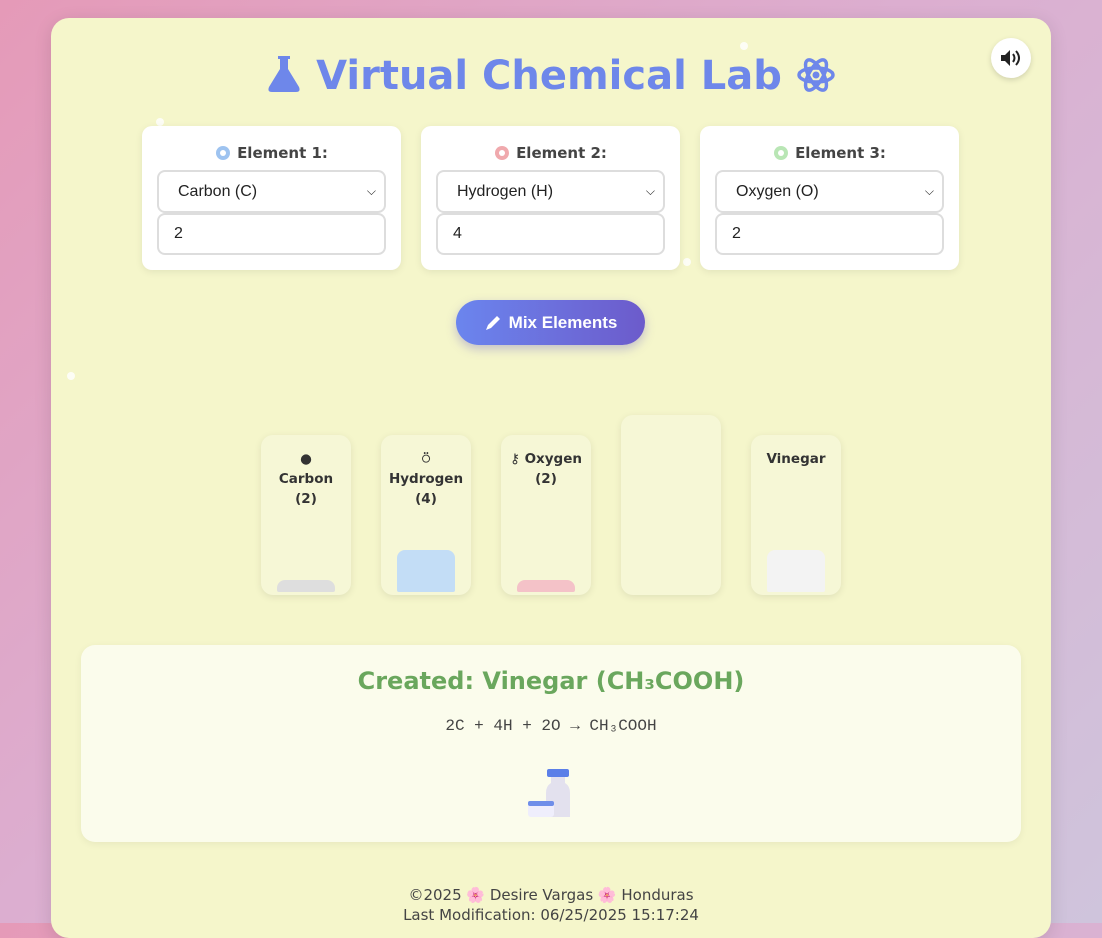 The height and width of the screenshot is (938, 1102). I want to click on beaker-carbon: ● Carbon (2), so click(306, 515).